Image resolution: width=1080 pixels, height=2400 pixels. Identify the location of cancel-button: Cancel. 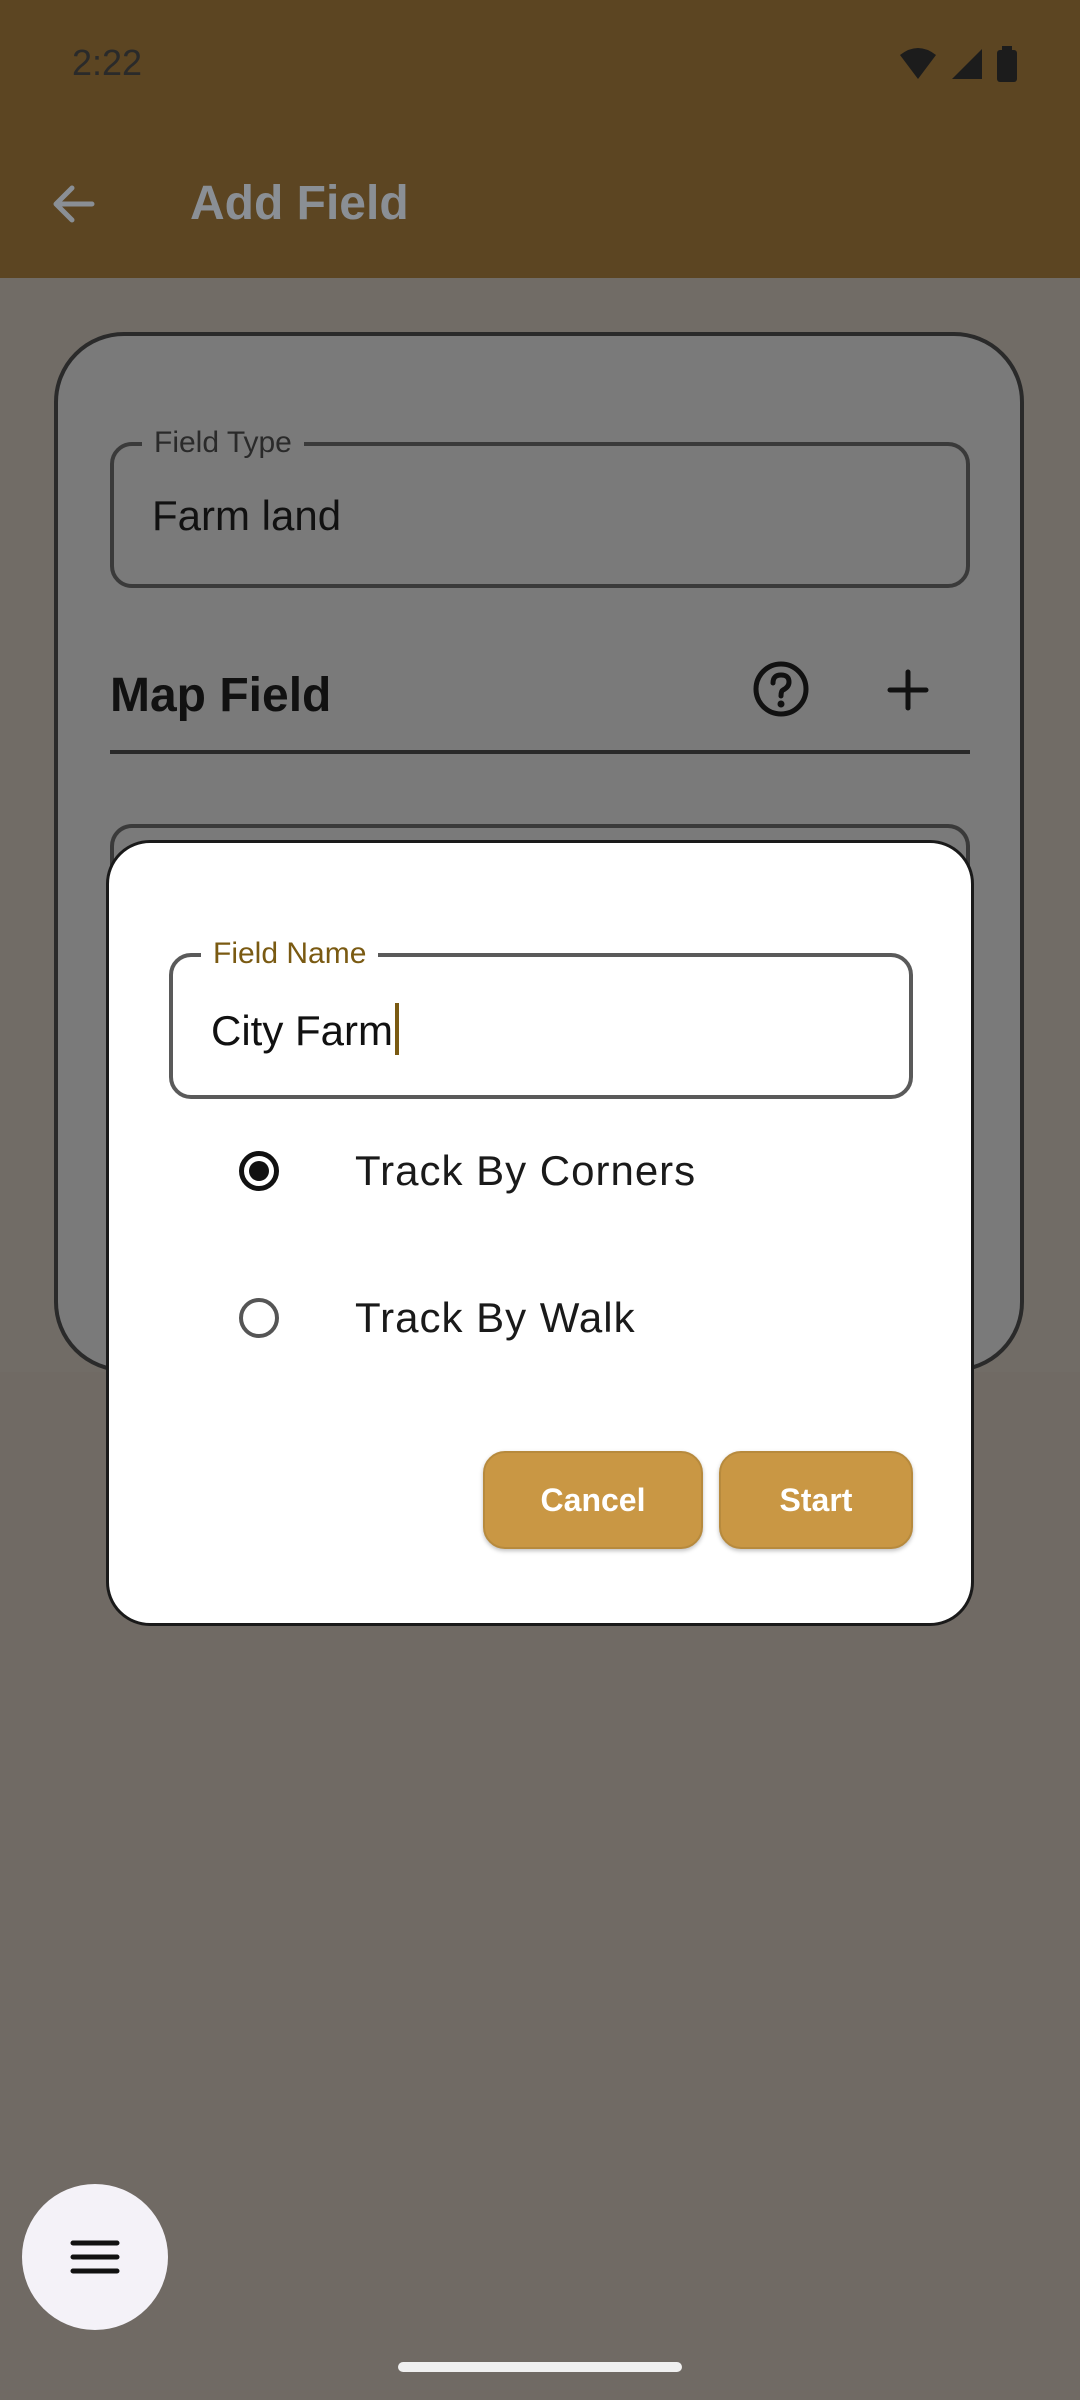
(593, 1500).